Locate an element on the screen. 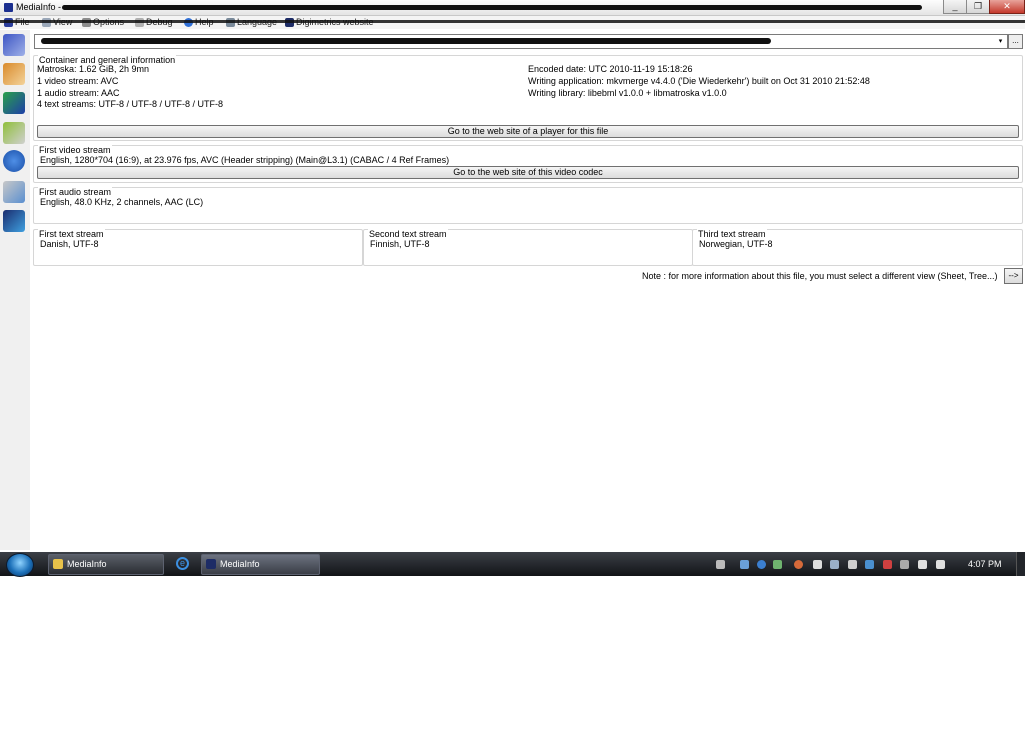 The height and width of the screenshot is (729, 1025). group-label: Second text stream is located at coordinates (408, 234).